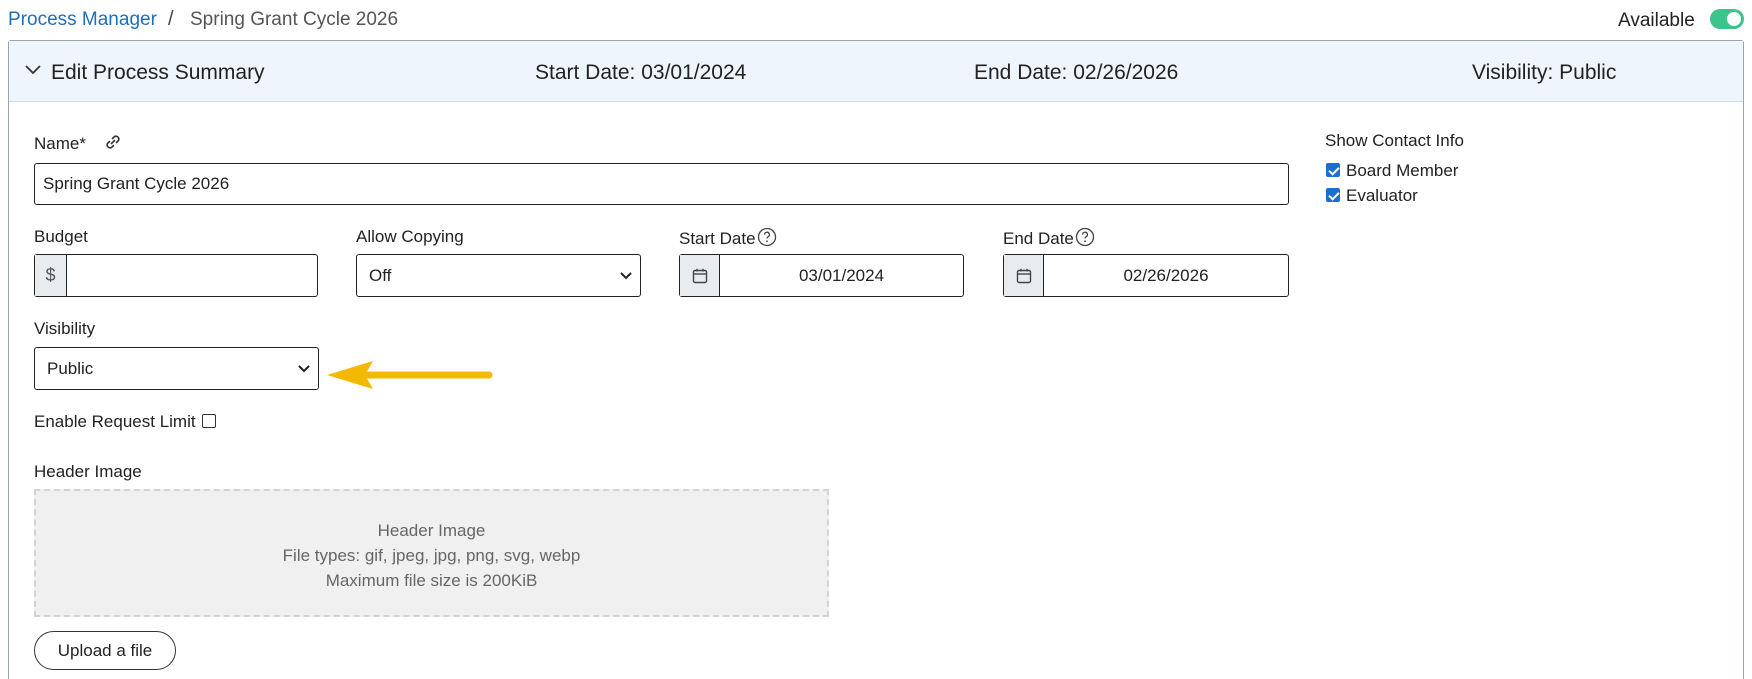 The image size is (1752, 679). Describe the element at coordinates (410, 375) in the screenshot. I see `arrow-annotation-icon` at that location.